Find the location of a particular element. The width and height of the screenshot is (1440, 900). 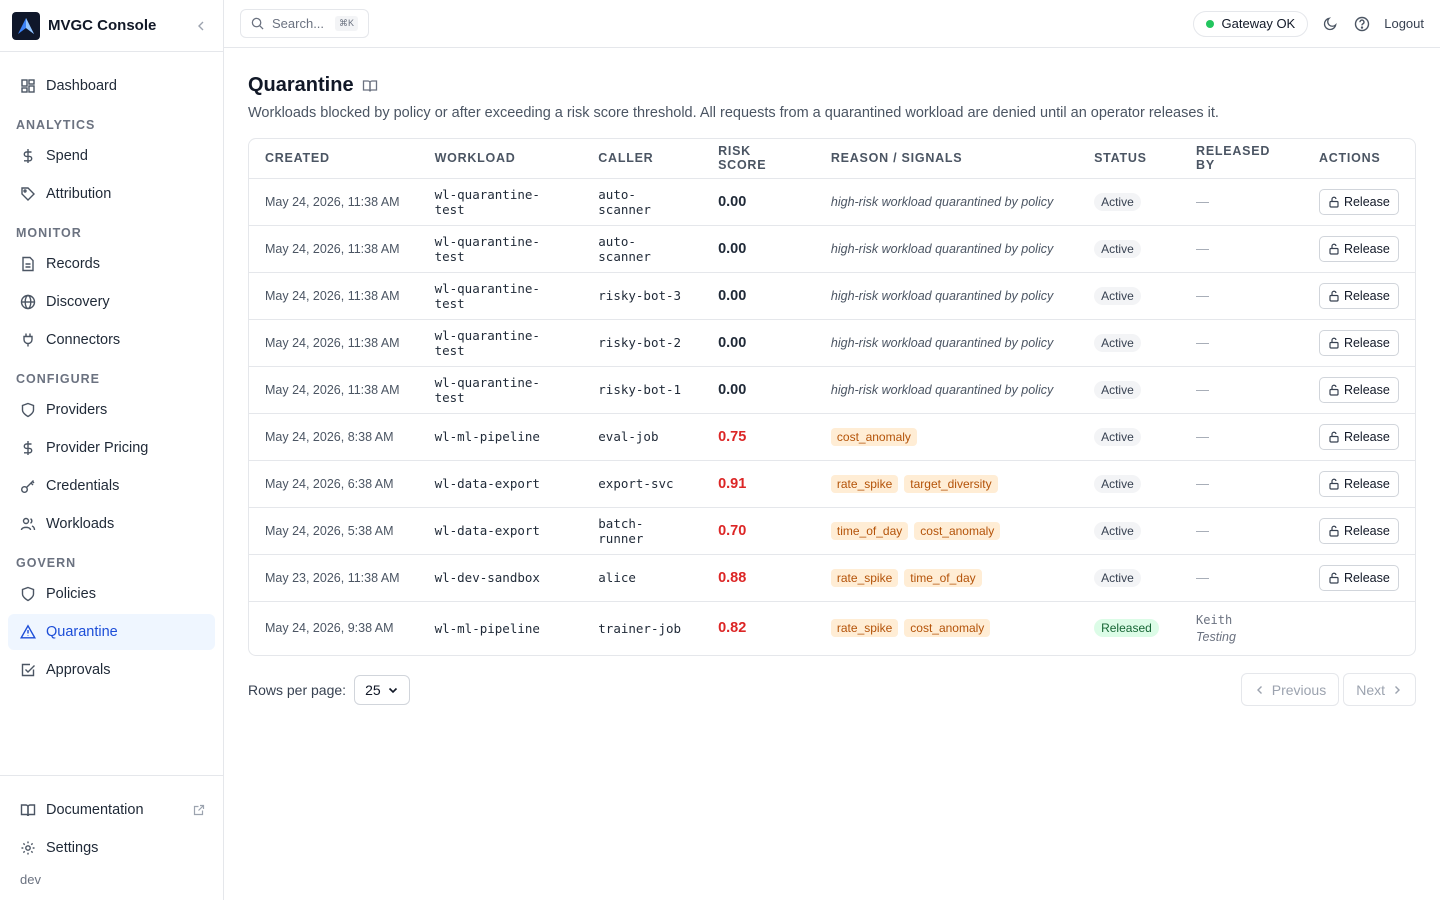

search-input: Search... ⌘K is located at coordinates (304, 23).